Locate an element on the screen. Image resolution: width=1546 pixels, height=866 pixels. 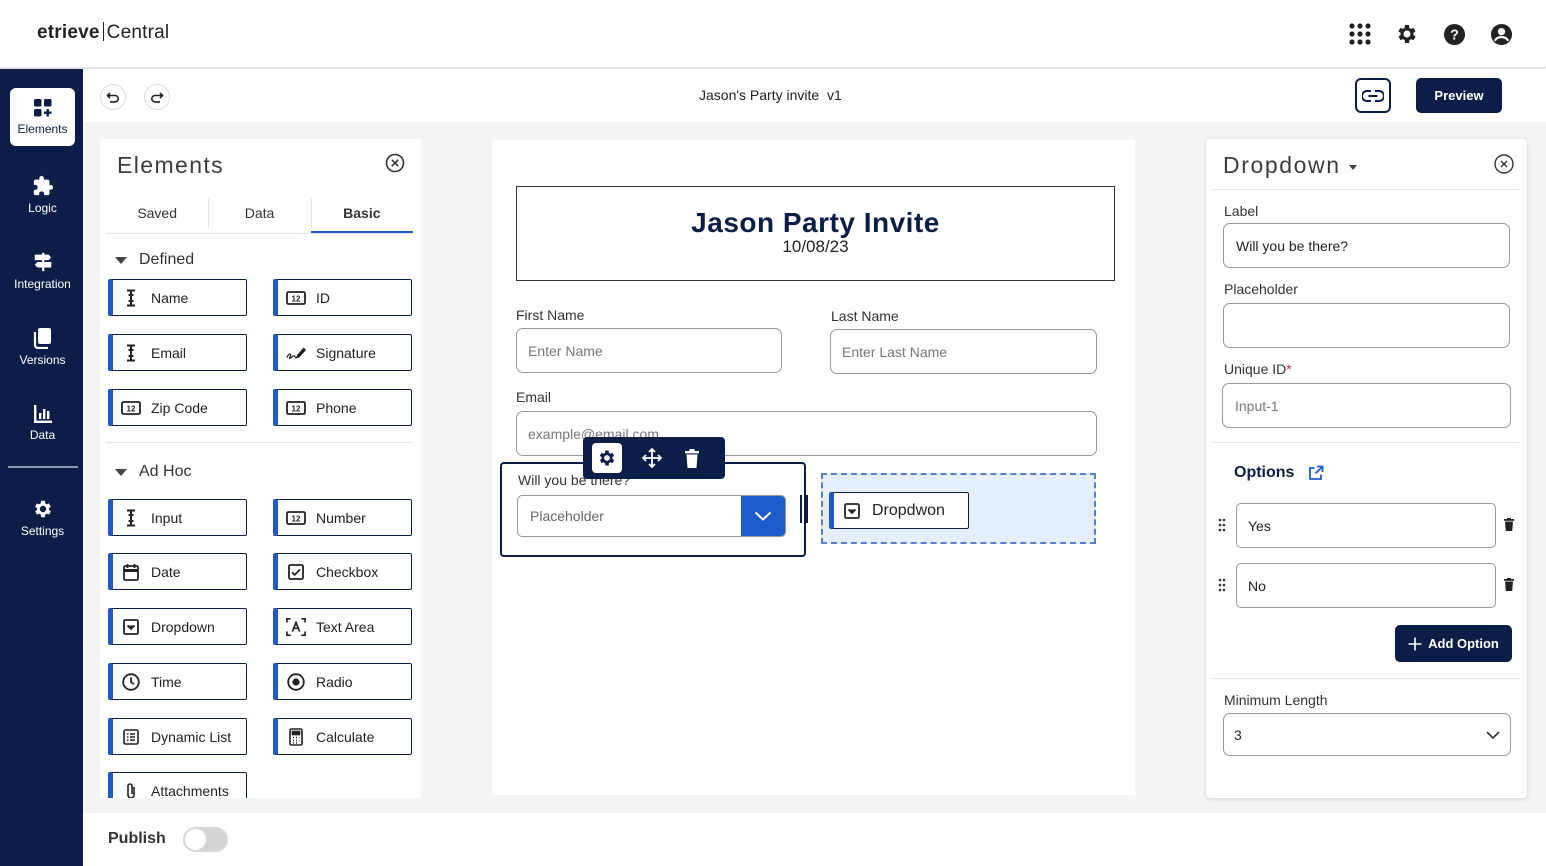
options-heading: Options is located at coordinates (1279, 473).